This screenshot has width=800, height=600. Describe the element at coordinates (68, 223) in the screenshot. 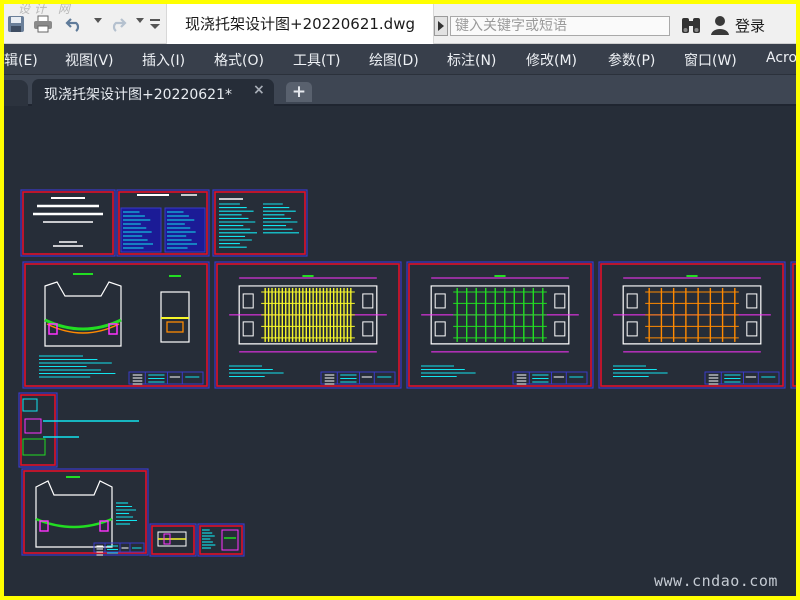

I see `cover-sheet` at that location.